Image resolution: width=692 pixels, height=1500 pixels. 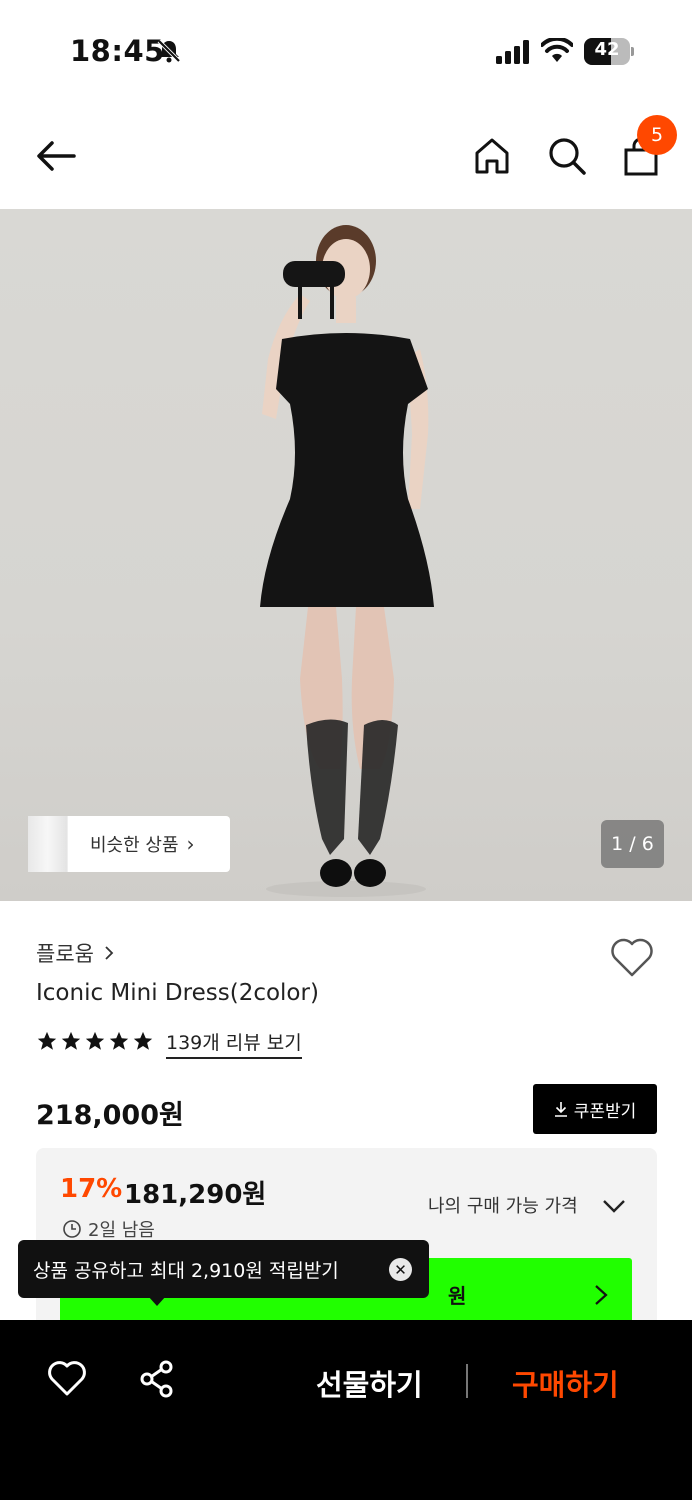 I want to click on status-time: 18:45, so click(x=117, y=51).